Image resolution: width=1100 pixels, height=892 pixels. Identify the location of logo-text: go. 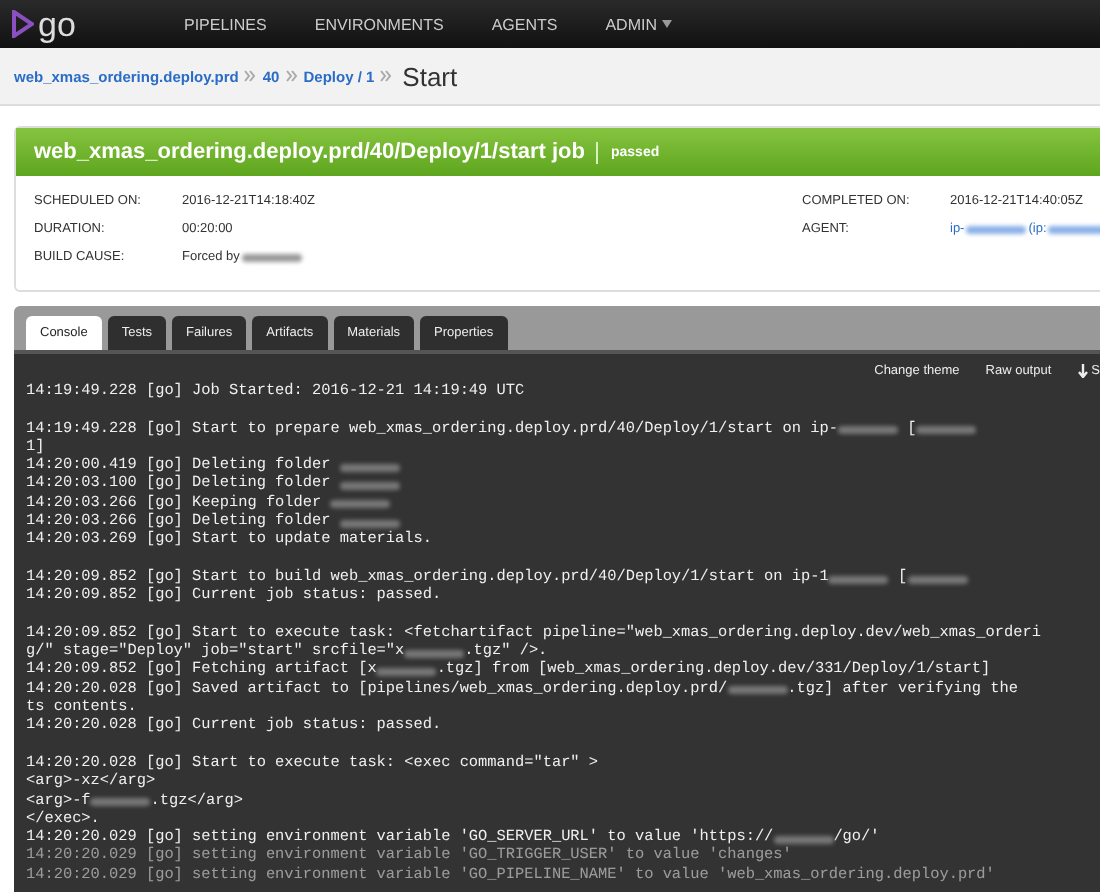
(57, 24).